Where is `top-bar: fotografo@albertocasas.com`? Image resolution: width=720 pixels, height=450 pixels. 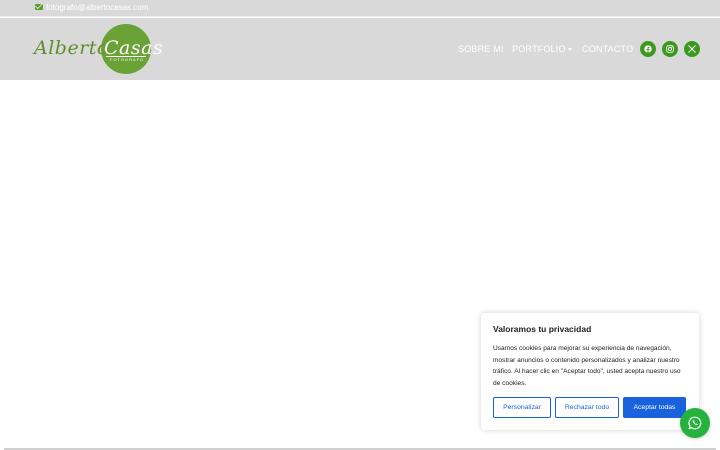 top-bar: fotografo@albertocasas.com is located at coordinates (360, 8).